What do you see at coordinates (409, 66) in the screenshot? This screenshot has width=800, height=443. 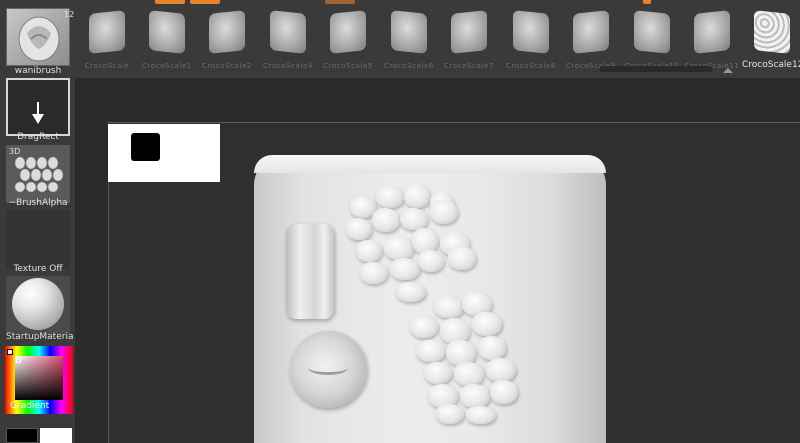 I see `brush-strip-label: CrocoScale6` at bounding box center [409, 66].